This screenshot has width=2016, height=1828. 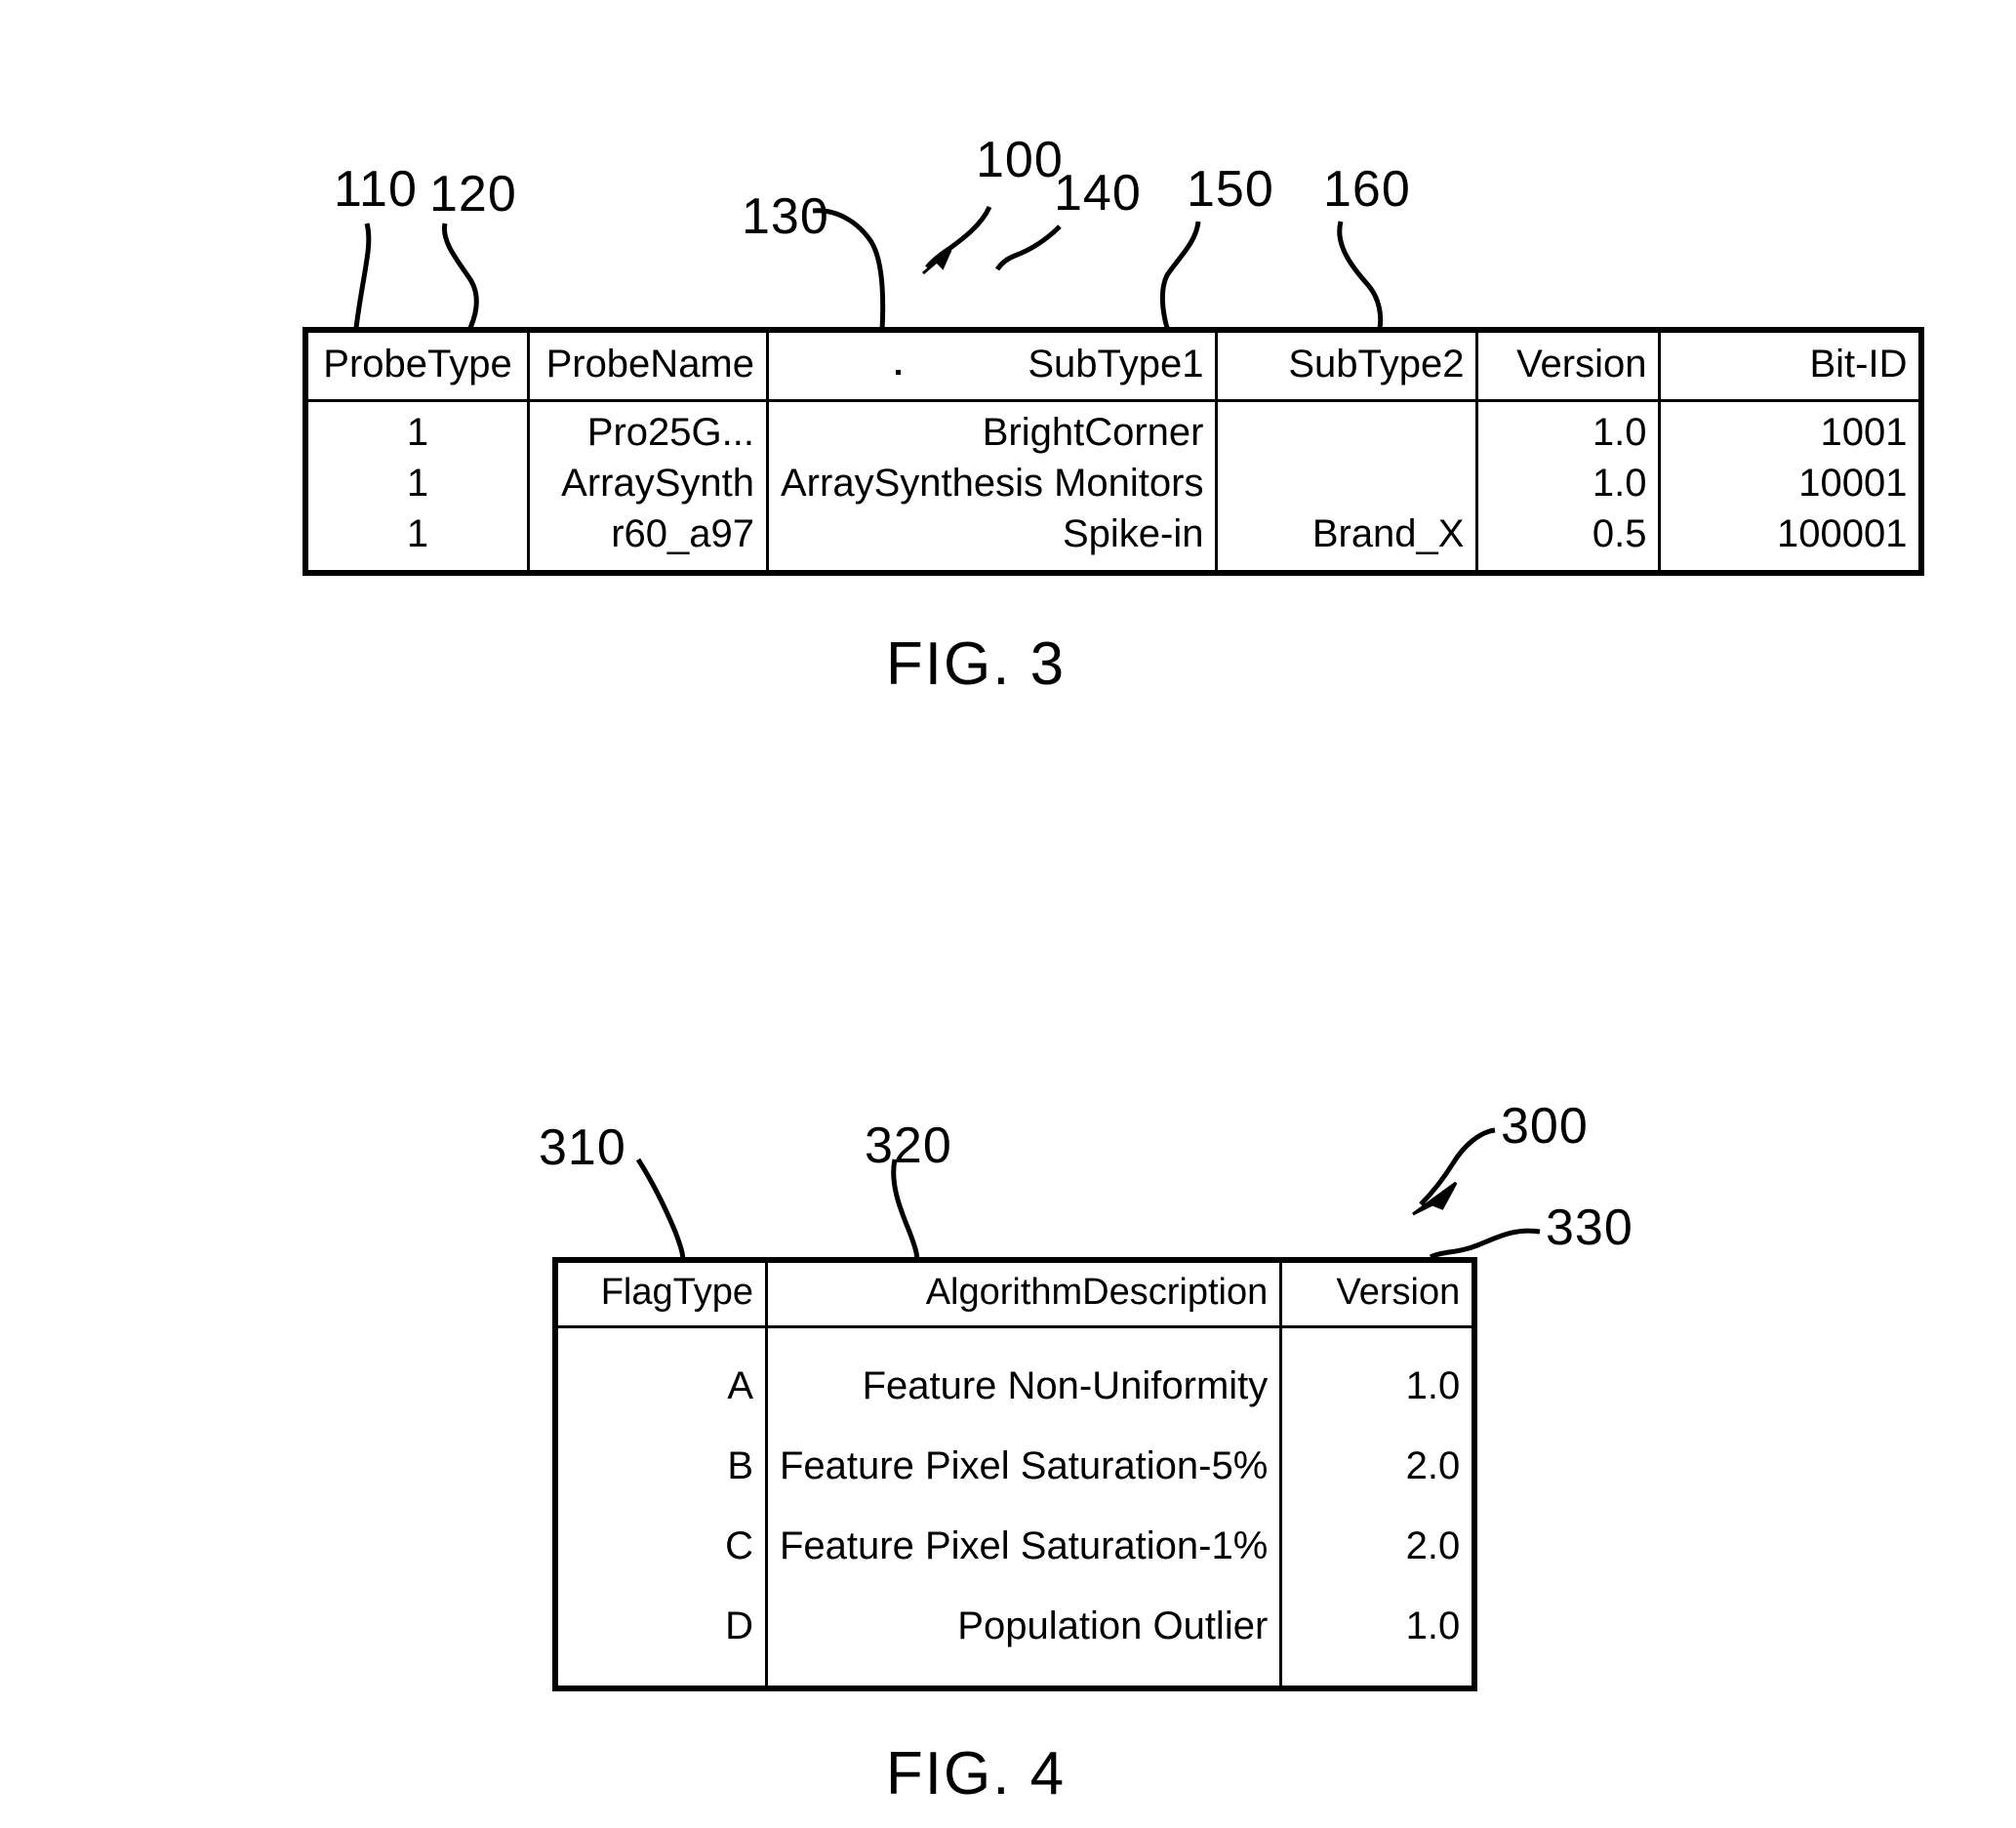 I want to click on cell-version: 0.5, so click(x=1568, y=541).